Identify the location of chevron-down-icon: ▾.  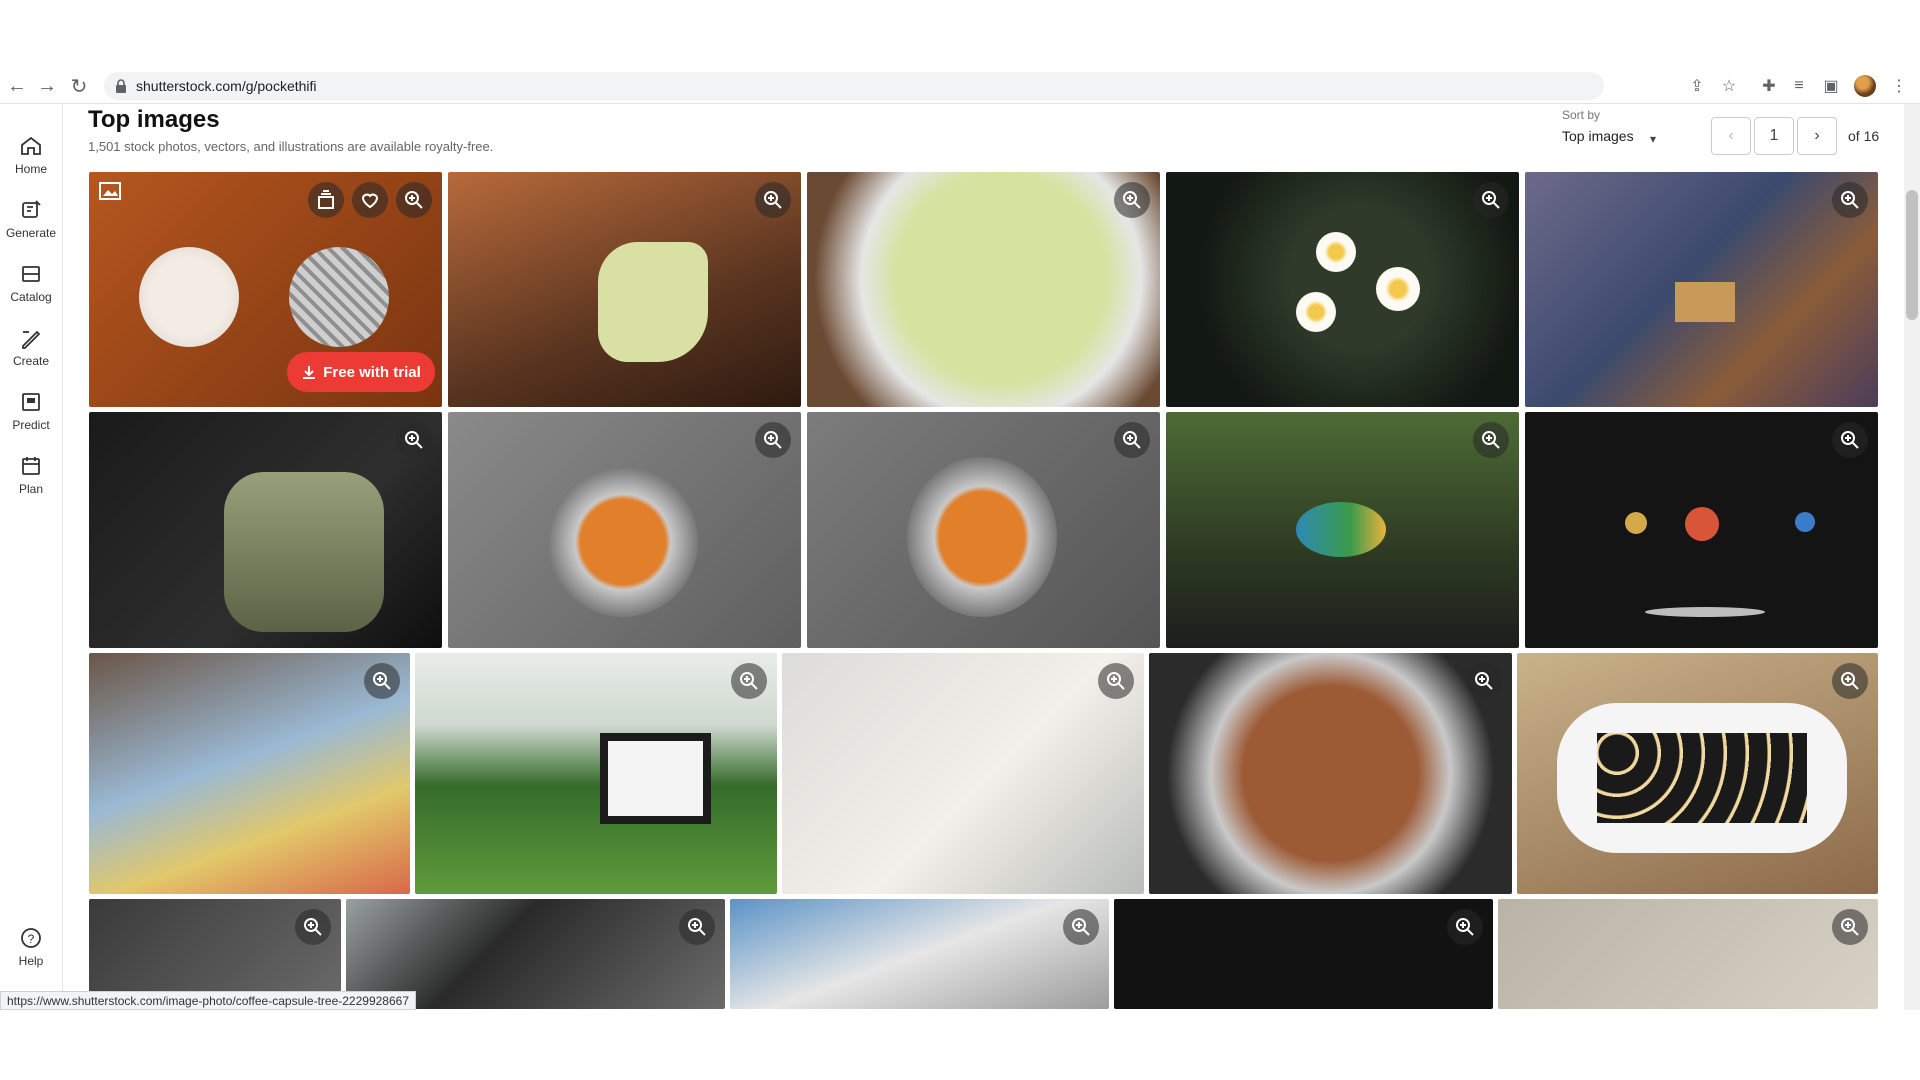
(1653, 139).